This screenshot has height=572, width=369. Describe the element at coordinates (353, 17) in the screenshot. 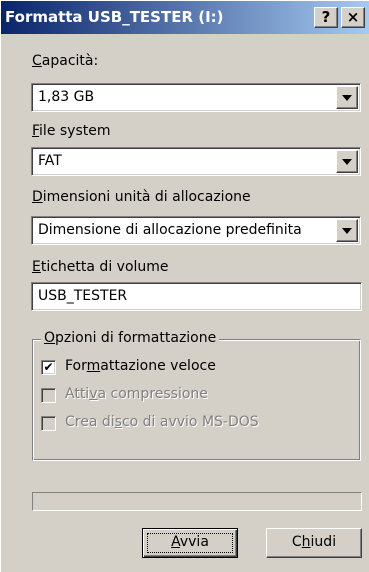

I see `close-window-button: ×` at that location.